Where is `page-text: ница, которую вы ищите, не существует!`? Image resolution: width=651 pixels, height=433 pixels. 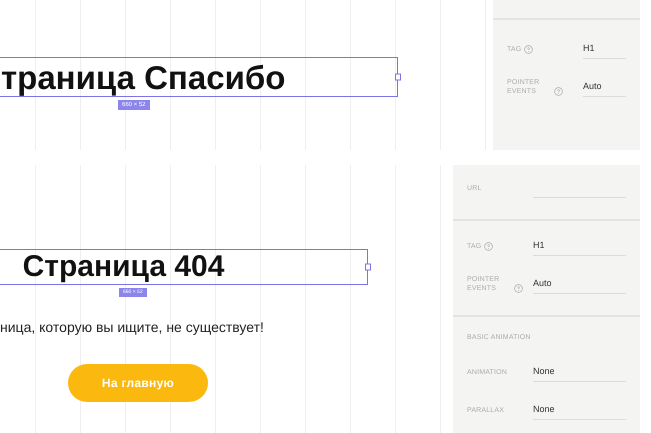
page-text: ница, которую вы ищите, не существует! is located at coordinates (132, 327).